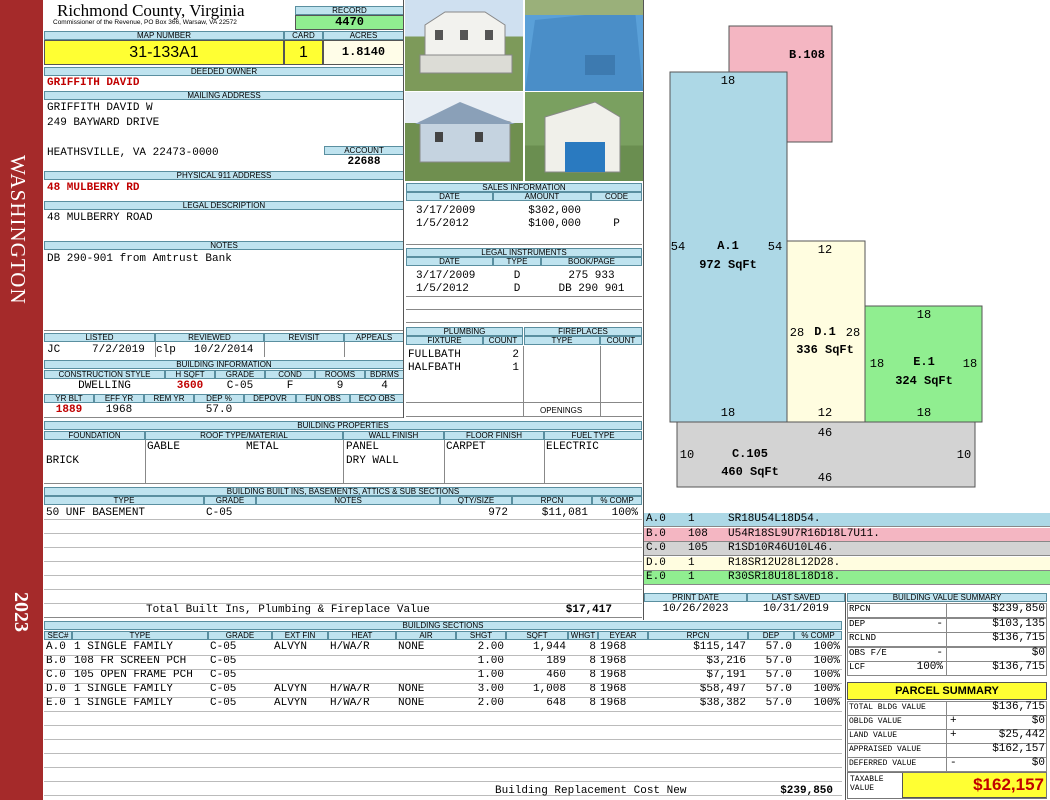 The image size is (1050, 800). I want to click on legend-sec: A.0, so click(656, 519).